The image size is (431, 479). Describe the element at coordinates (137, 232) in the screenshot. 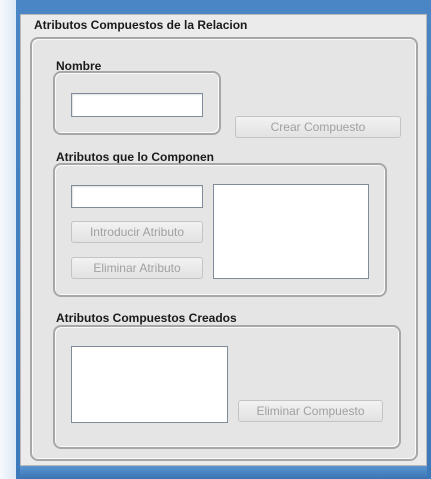

I see `introducir-atributo-button: Introducir Atributo` at that location.